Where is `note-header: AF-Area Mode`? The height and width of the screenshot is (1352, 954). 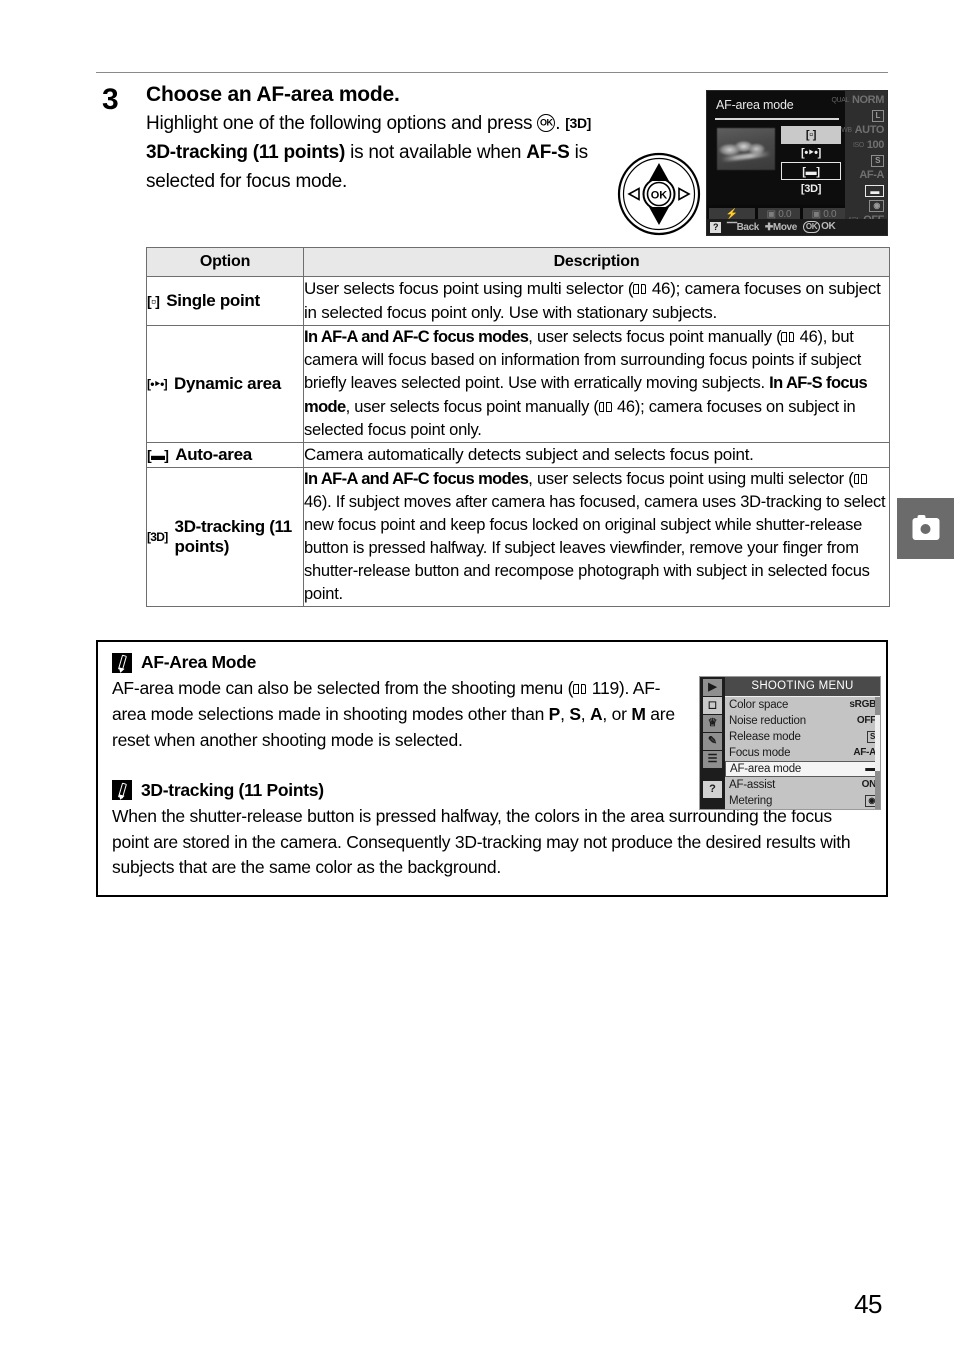 note-header: AF-Area Mode is located at coordinates (492, 662).